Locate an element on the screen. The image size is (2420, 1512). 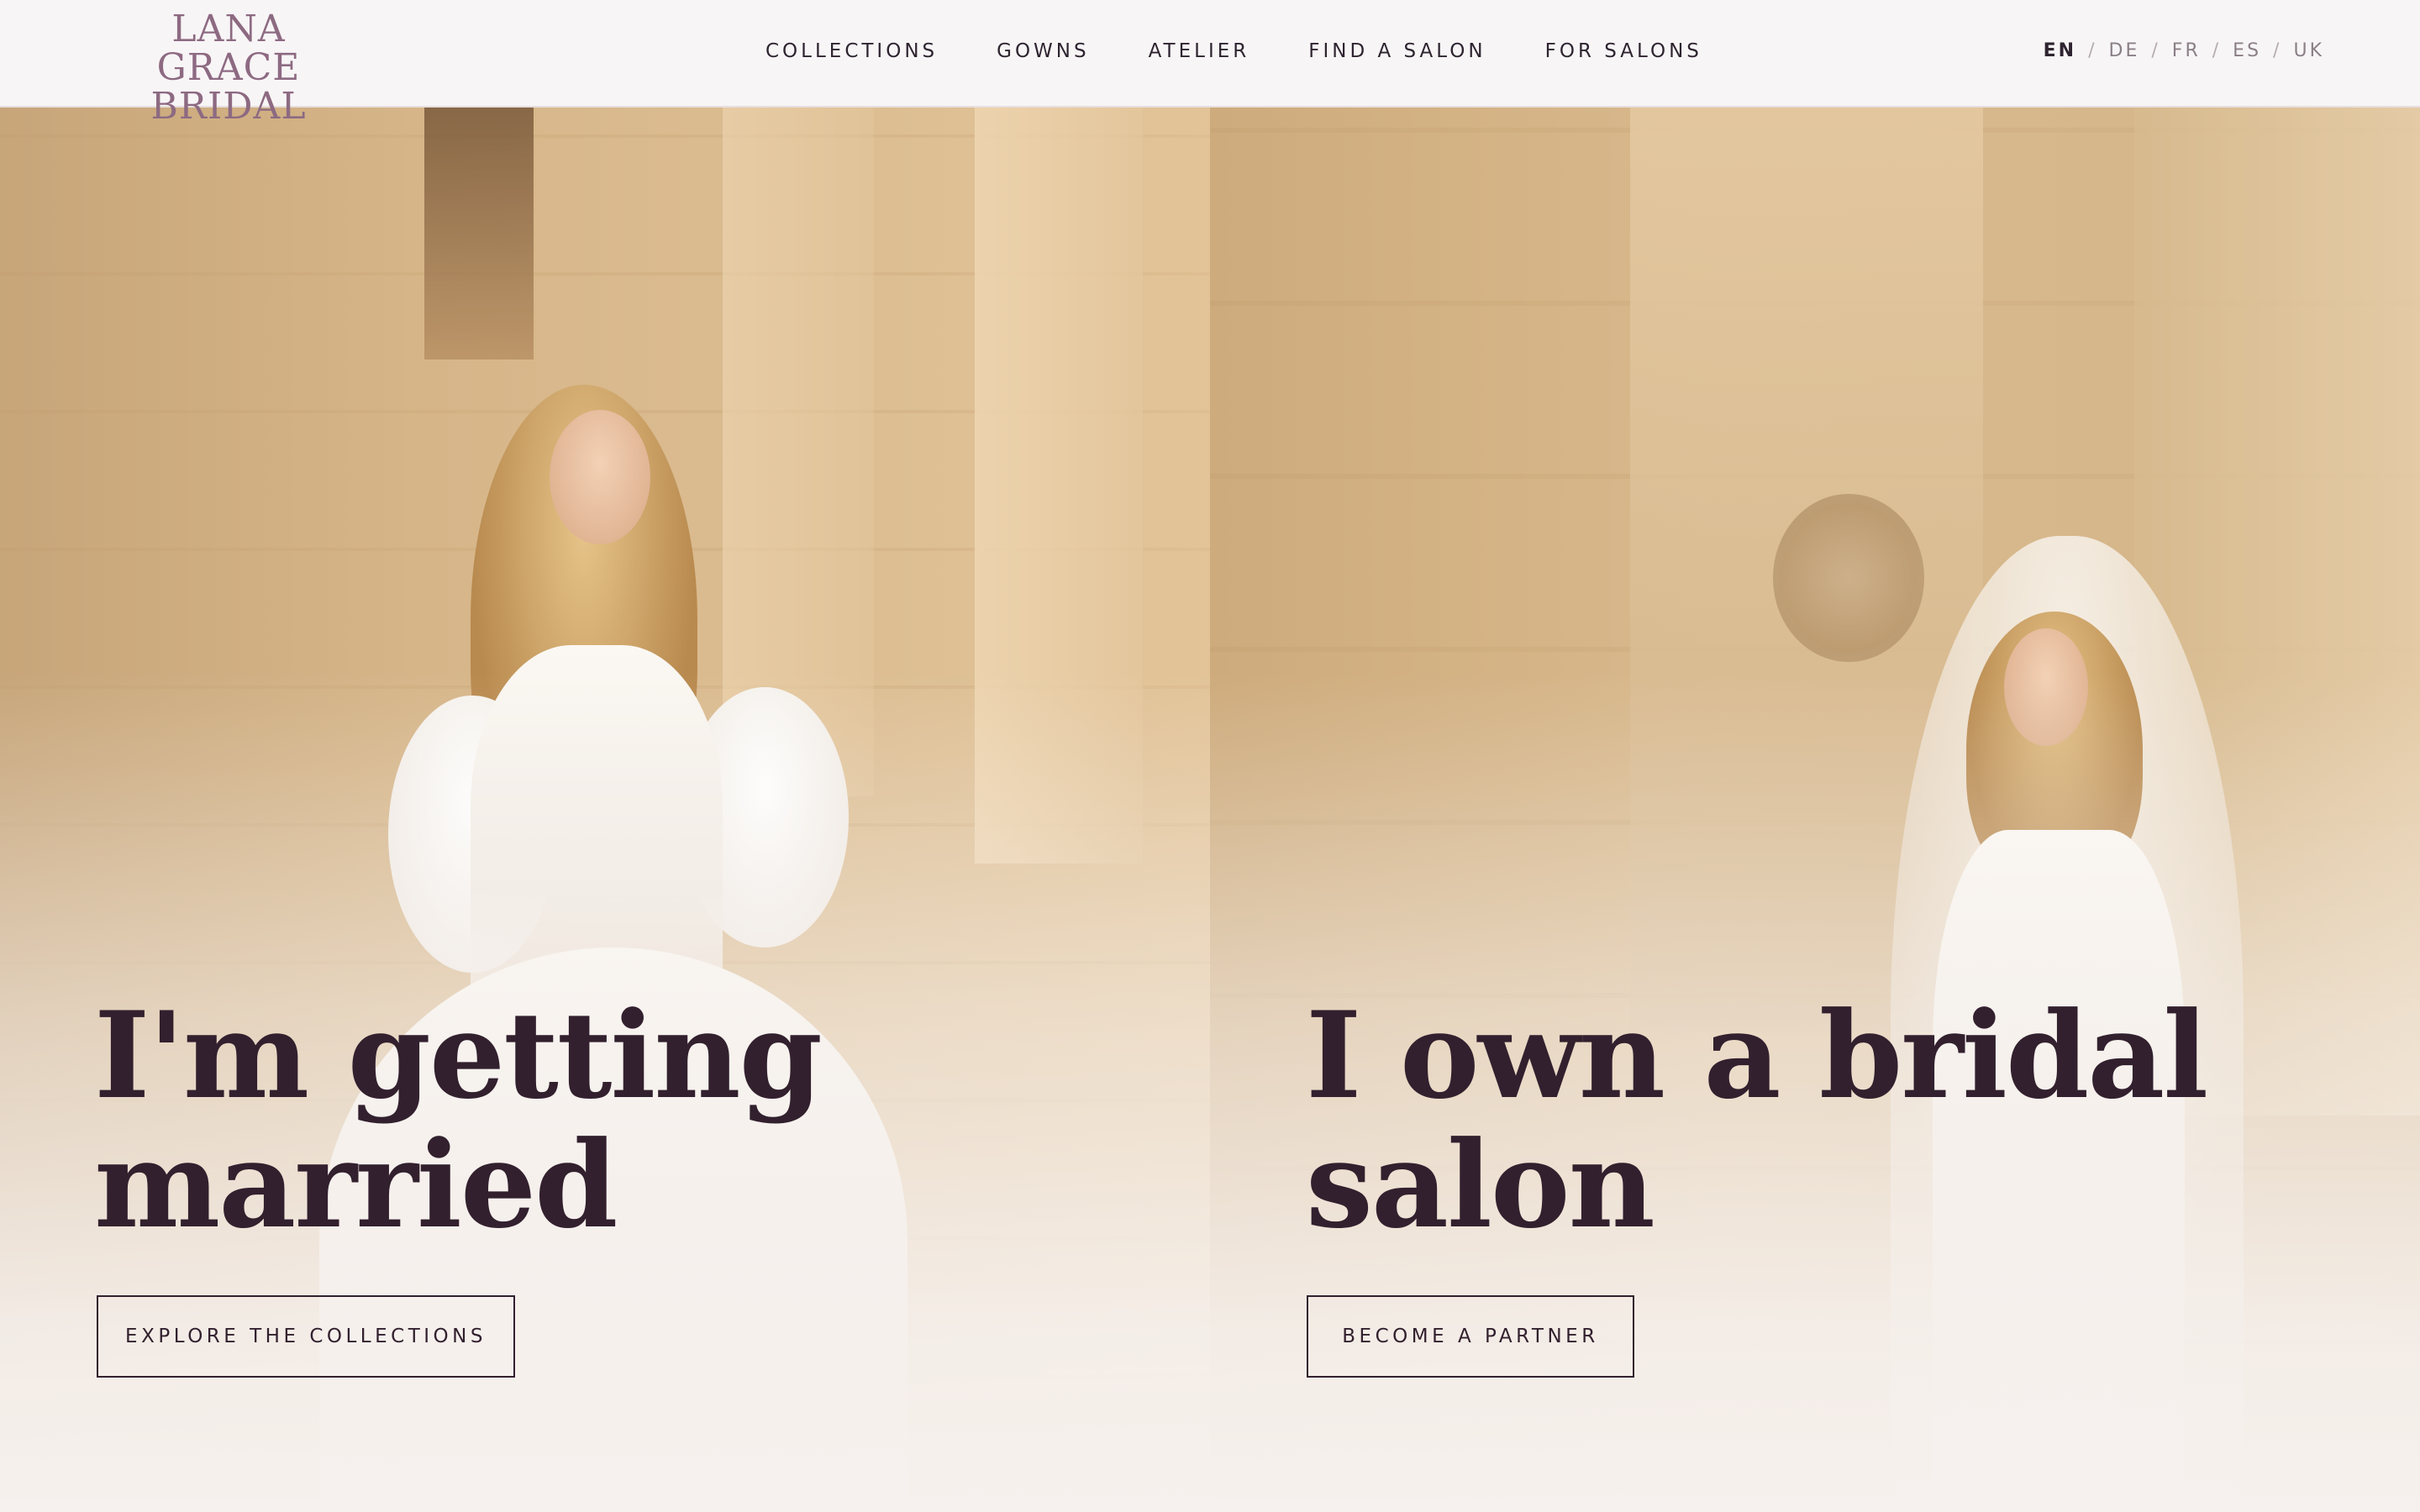
lang-uk: UK is located at coordinates (2308, 50).